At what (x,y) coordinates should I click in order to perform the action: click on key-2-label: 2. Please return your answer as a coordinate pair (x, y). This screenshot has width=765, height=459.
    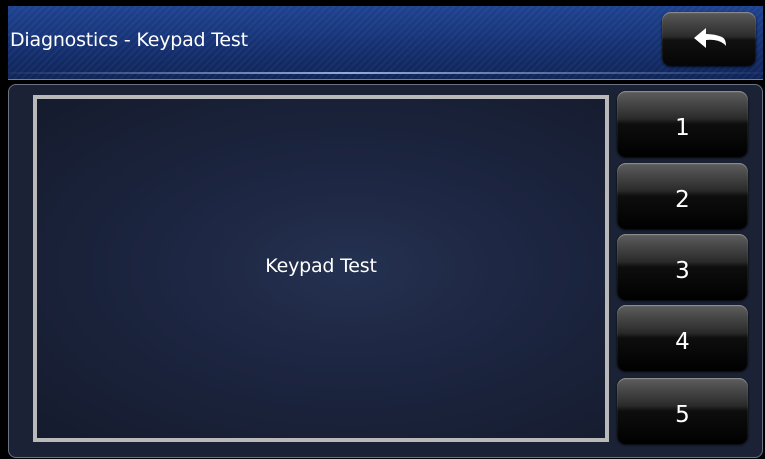
    Looking at the image, I should click on (682, 199).